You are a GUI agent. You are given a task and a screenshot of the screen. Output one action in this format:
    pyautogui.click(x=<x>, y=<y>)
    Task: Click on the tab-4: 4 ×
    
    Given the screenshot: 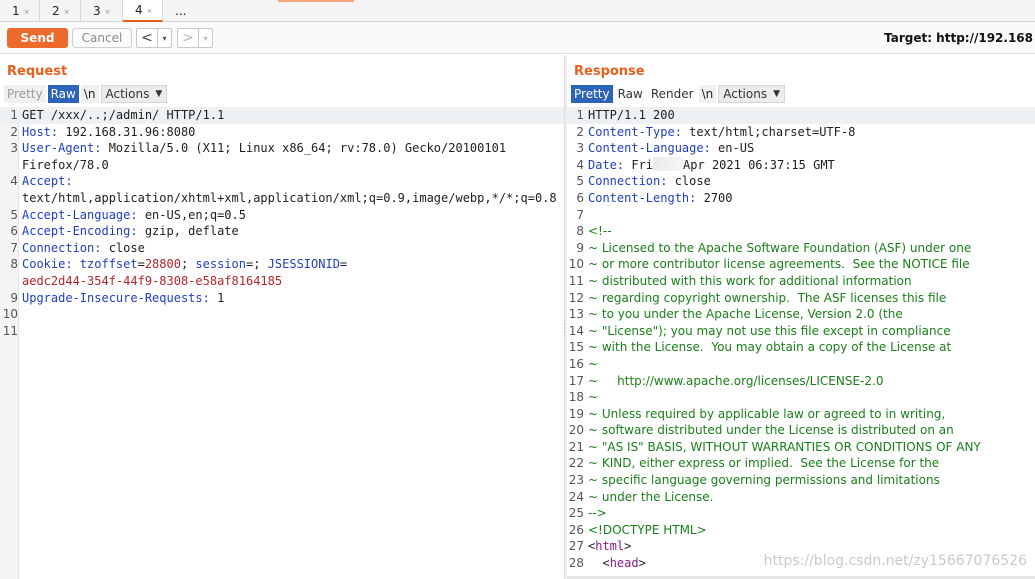 What is the action you would take?
    pyautogui.click(x=143, y=11)
    